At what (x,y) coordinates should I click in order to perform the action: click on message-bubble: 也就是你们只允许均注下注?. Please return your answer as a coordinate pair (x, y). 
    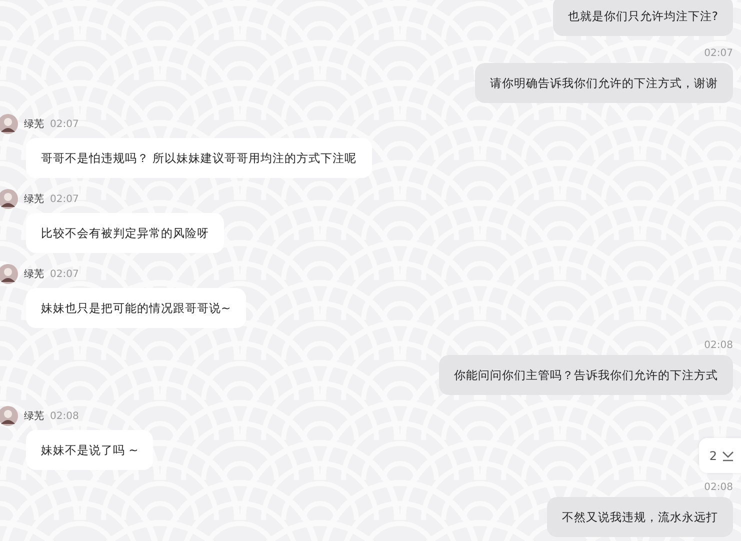
    Looking at the image, I should click on (642, 18).